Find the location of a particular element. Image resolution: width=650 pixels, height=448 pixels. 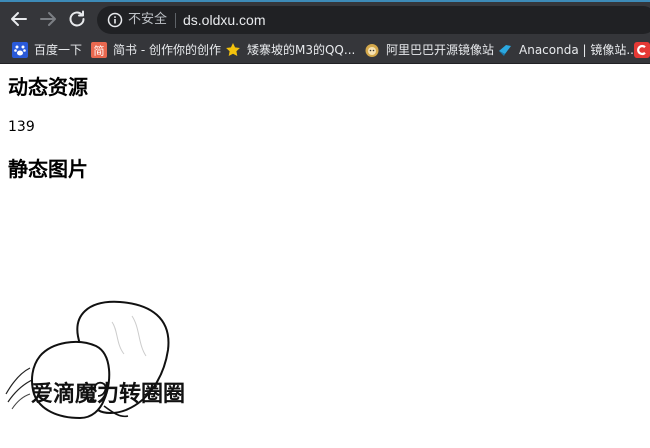

star-icon is located at coordinates (233, 50).